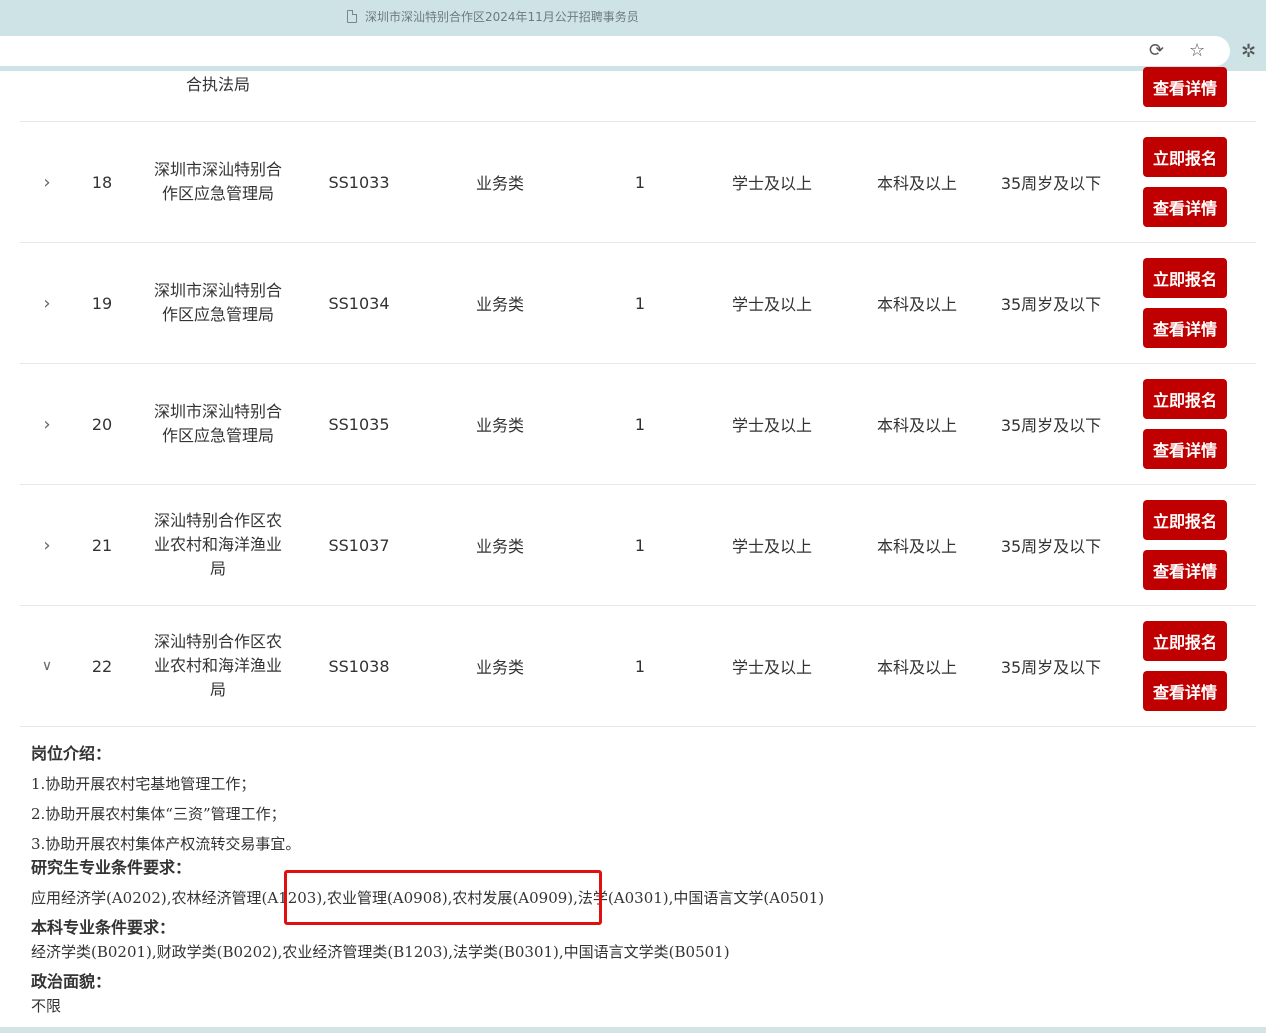  What do you see at coordinates (143, 784) in the screenshot?
I see `intro-line: 1.协助开展农村宅基地管理工作；` at bounding box center [143, 784].